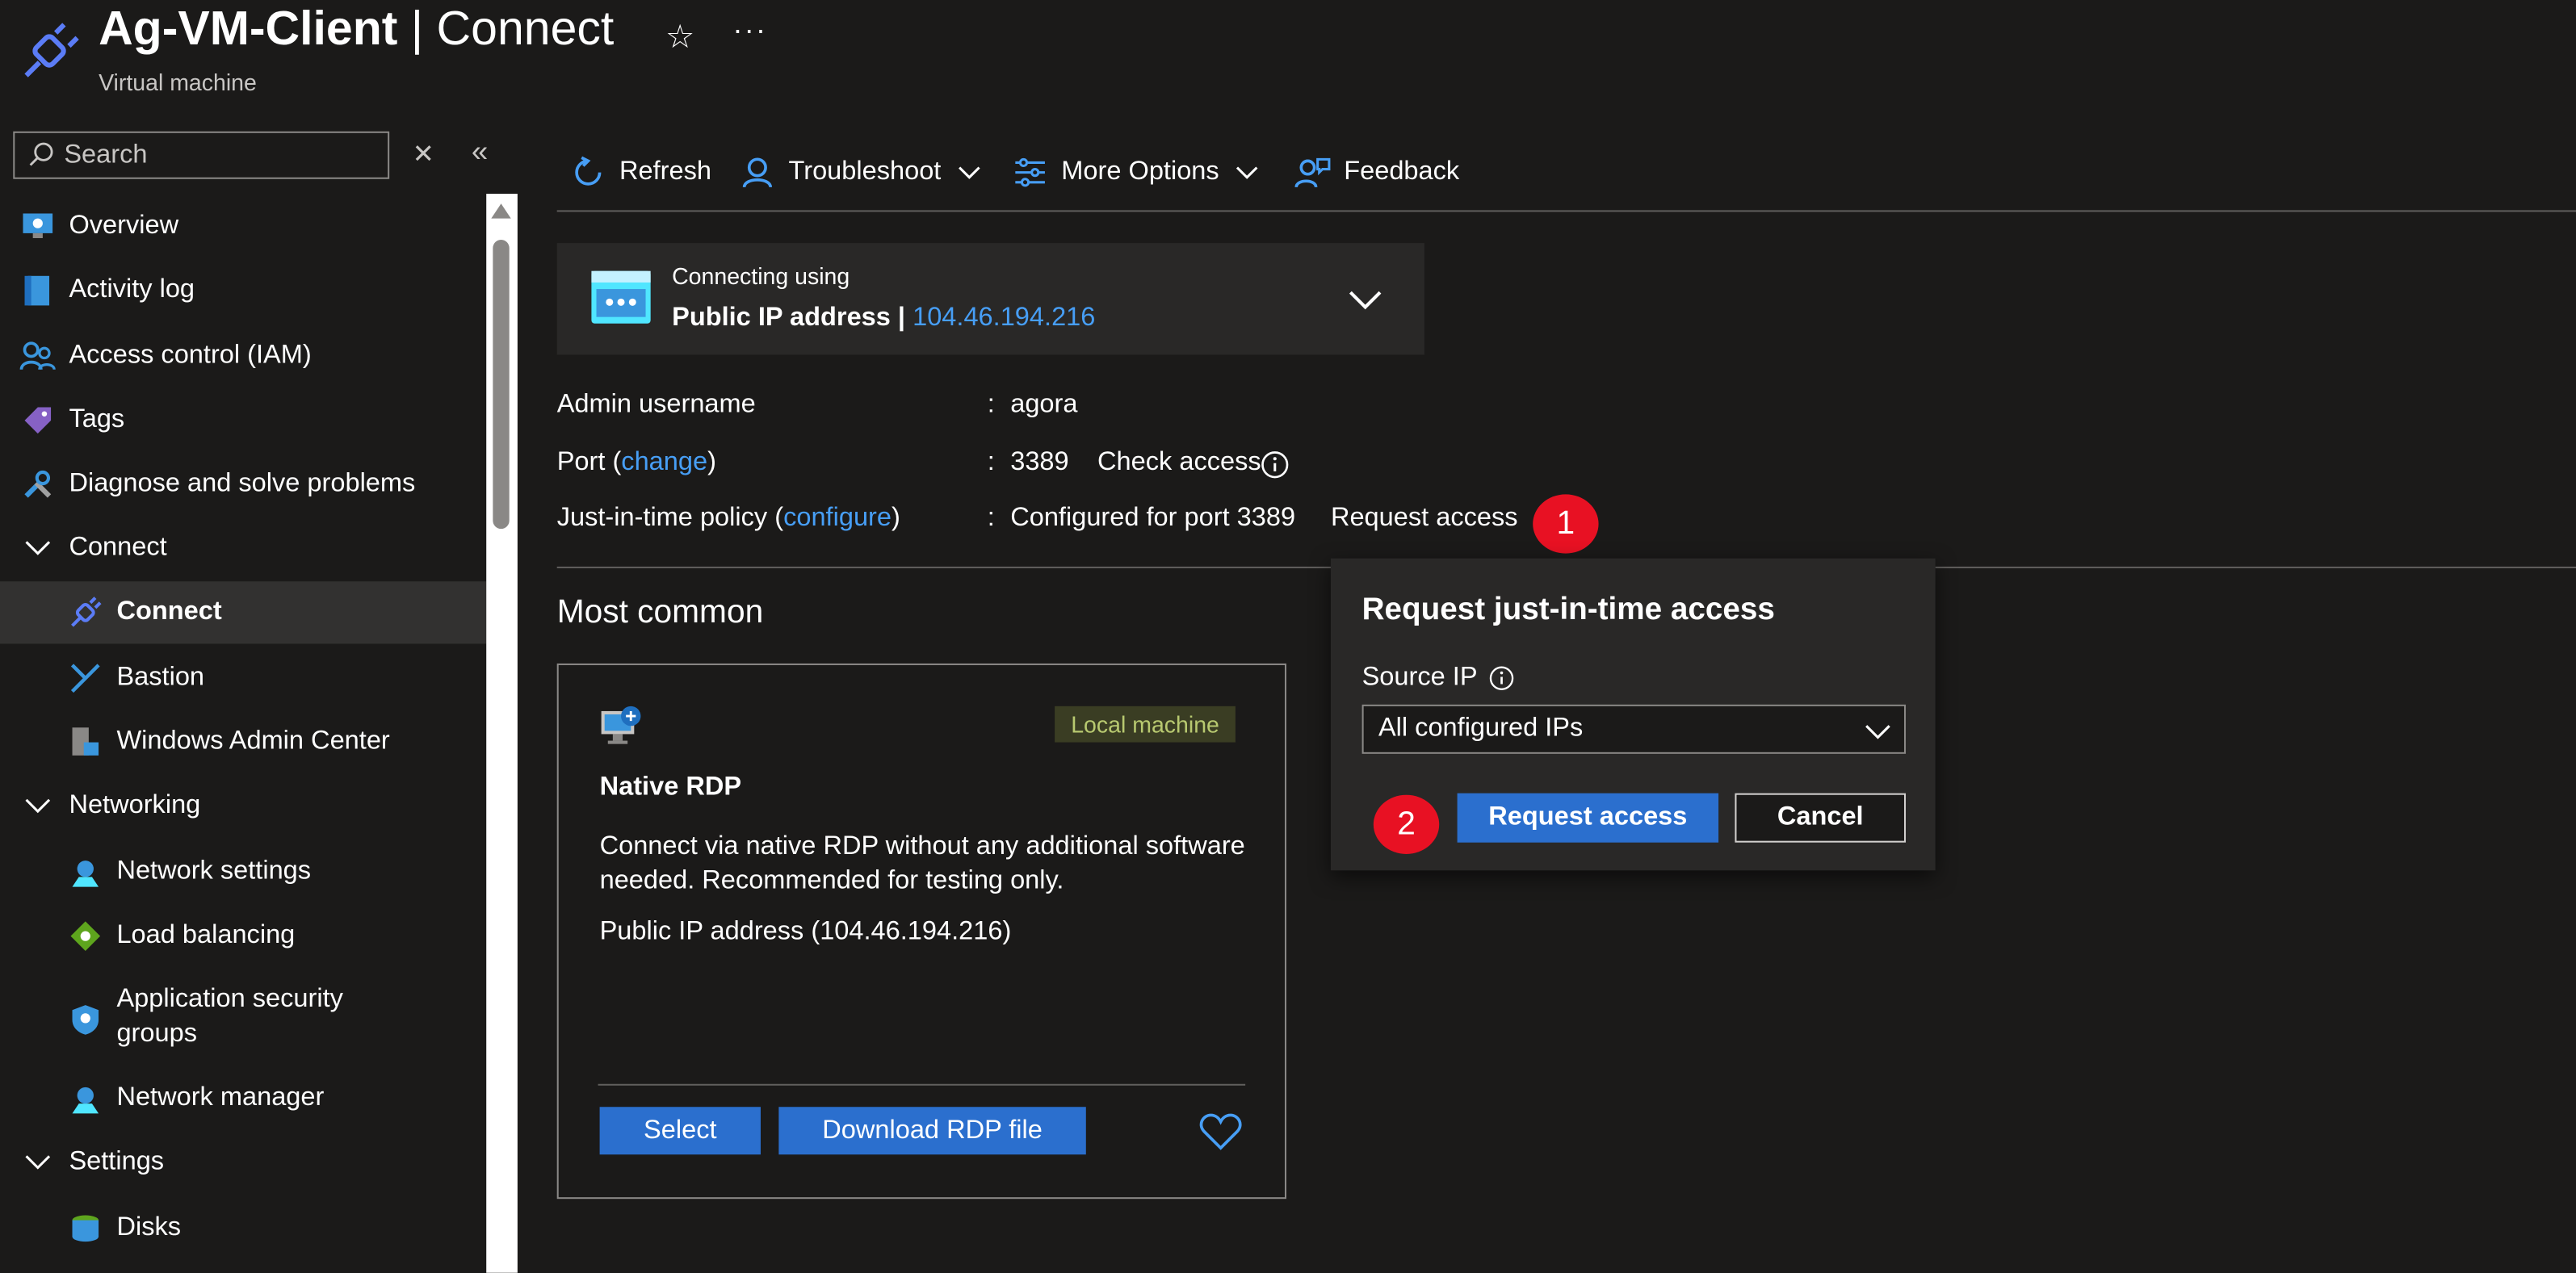 The height and width of the screenshot is (1273, 2576). What do you see at coordinates (621, 731) in the screenshot?
I see `rdp-monitor-icon` at bounding box center [621, 731].